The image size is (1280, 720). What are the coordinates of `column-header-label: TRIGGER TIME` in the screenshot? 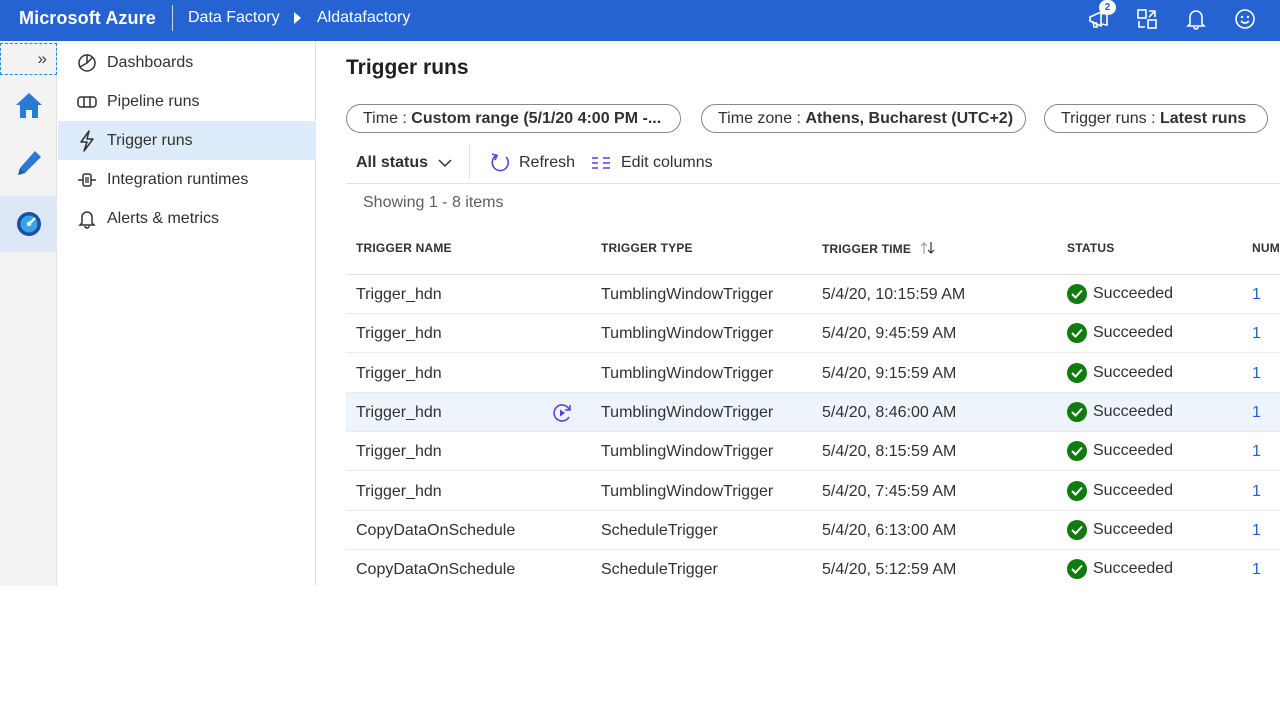 It's located at (867, 249).